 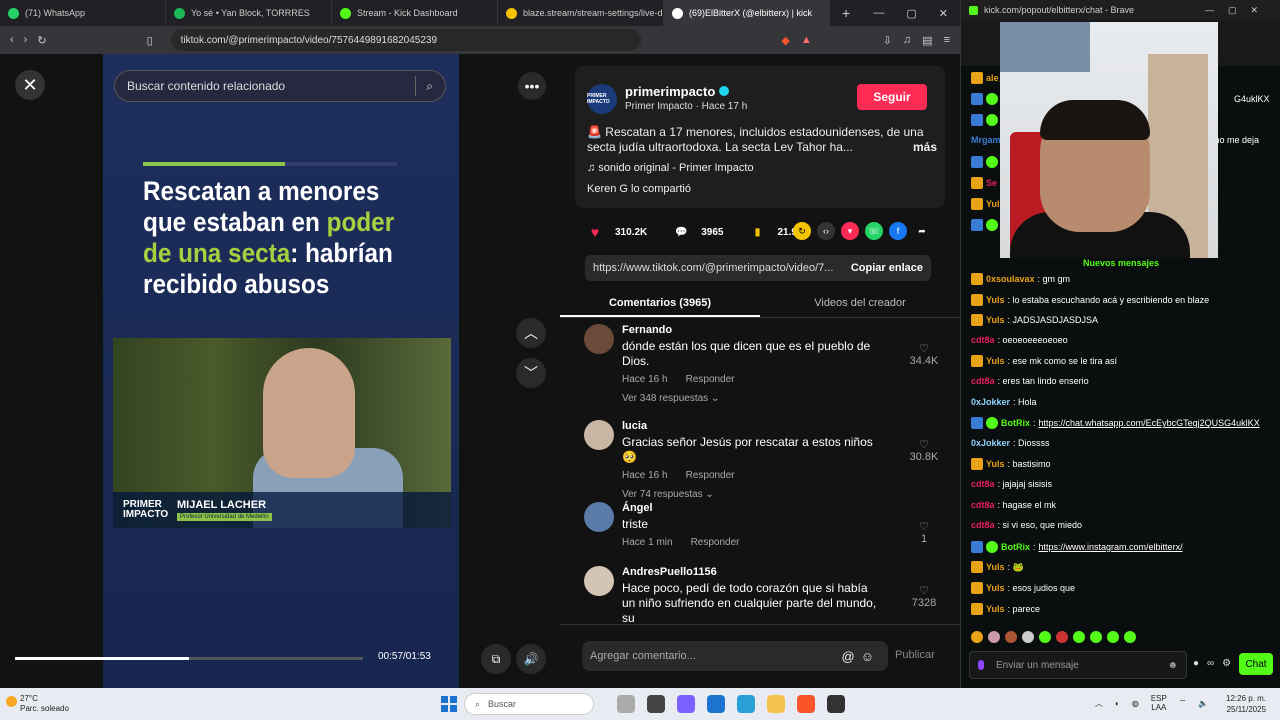 What do you see at coordinates (670, 168) in the screenshot?
I see `sound-link: ♫ sonido original - Primer Impacto` at bounding box center [670, 168].